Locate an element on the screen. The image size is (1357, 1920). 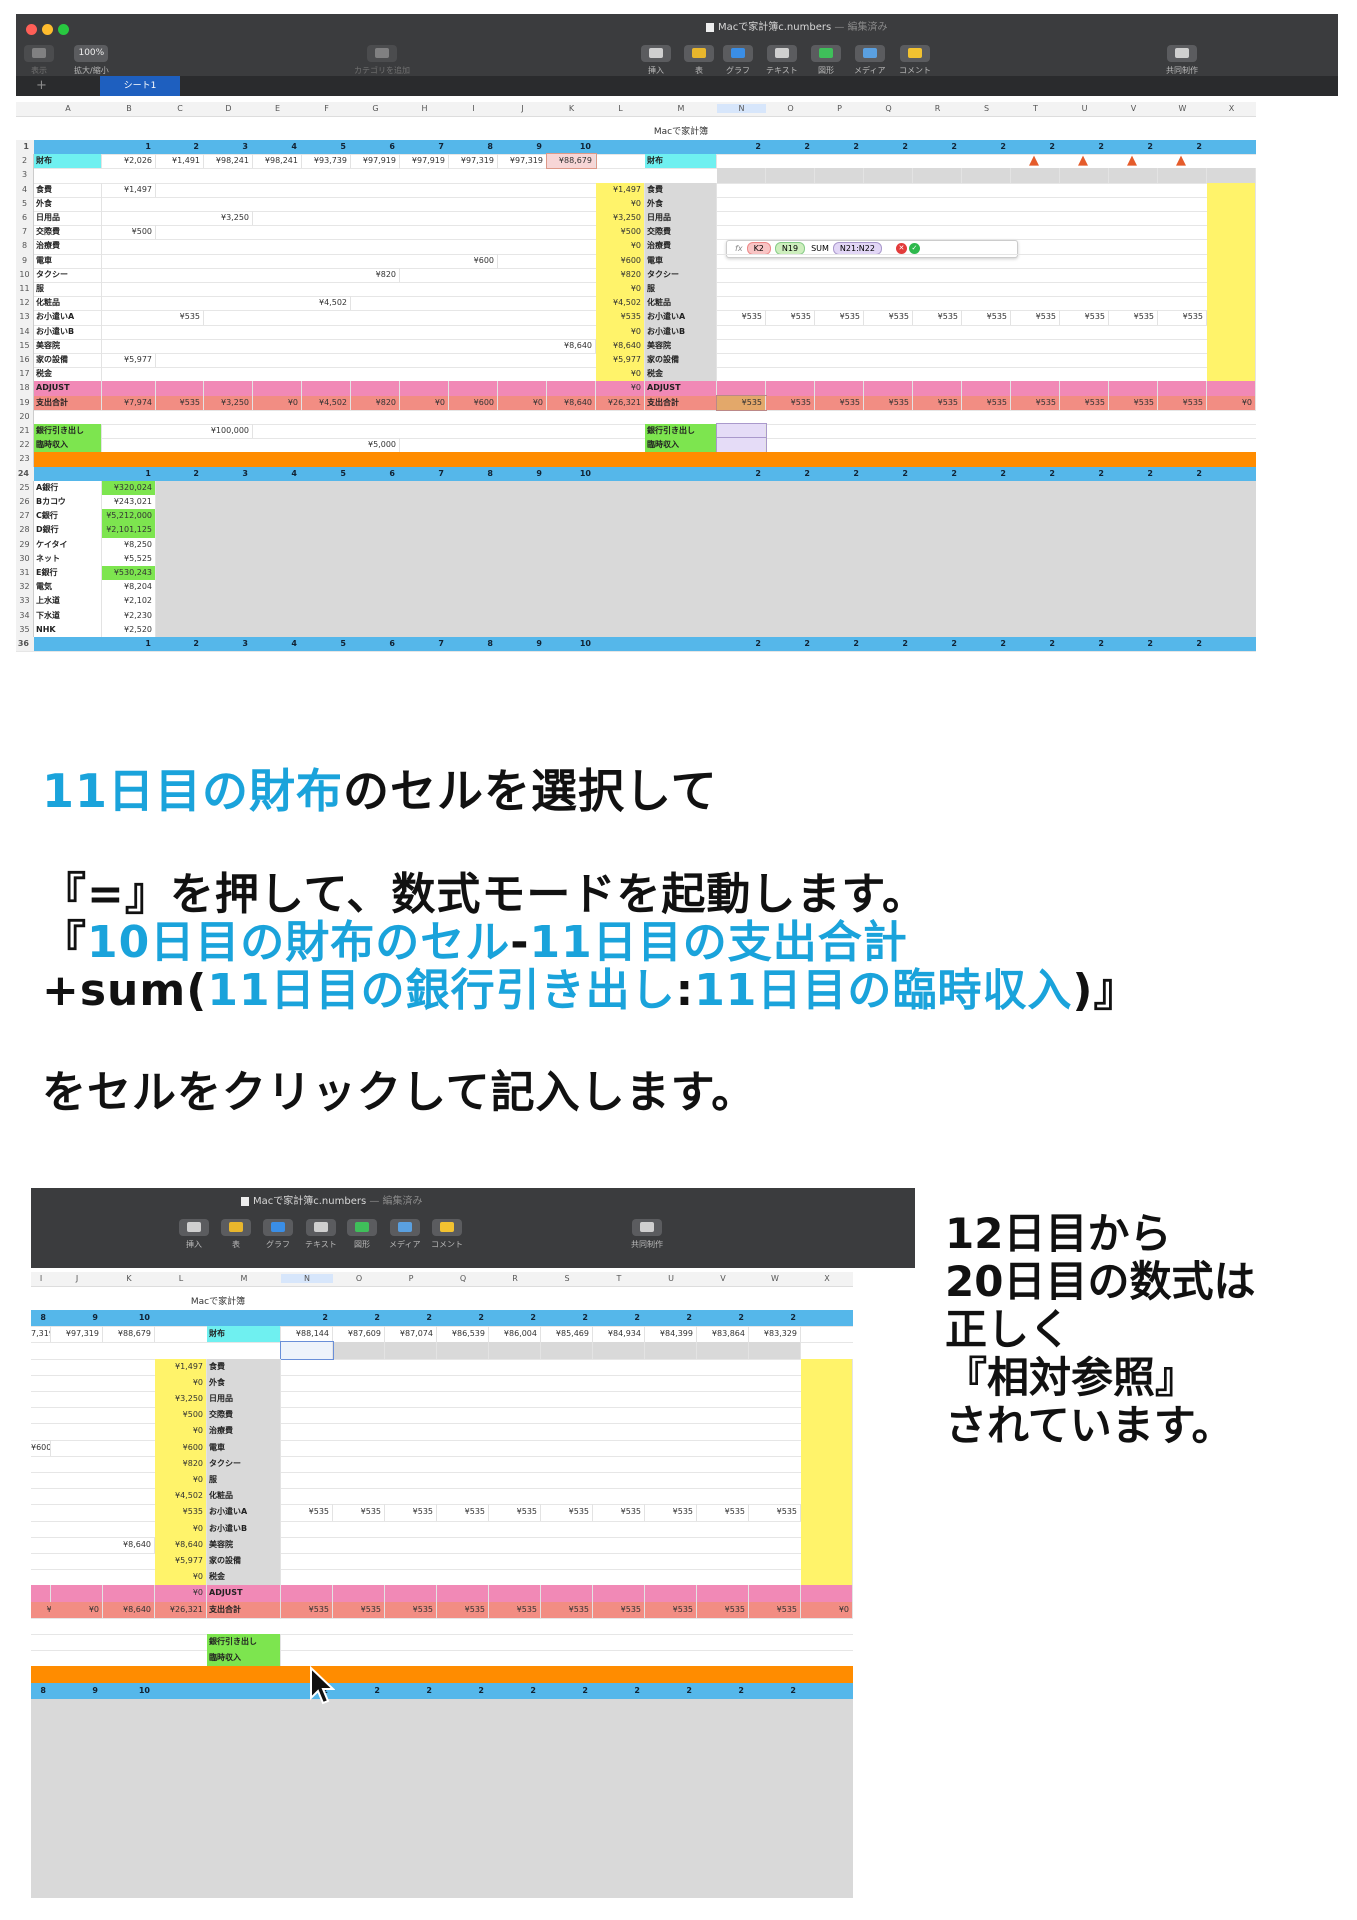
column-header-E: E is located at coordinates (277, 108).